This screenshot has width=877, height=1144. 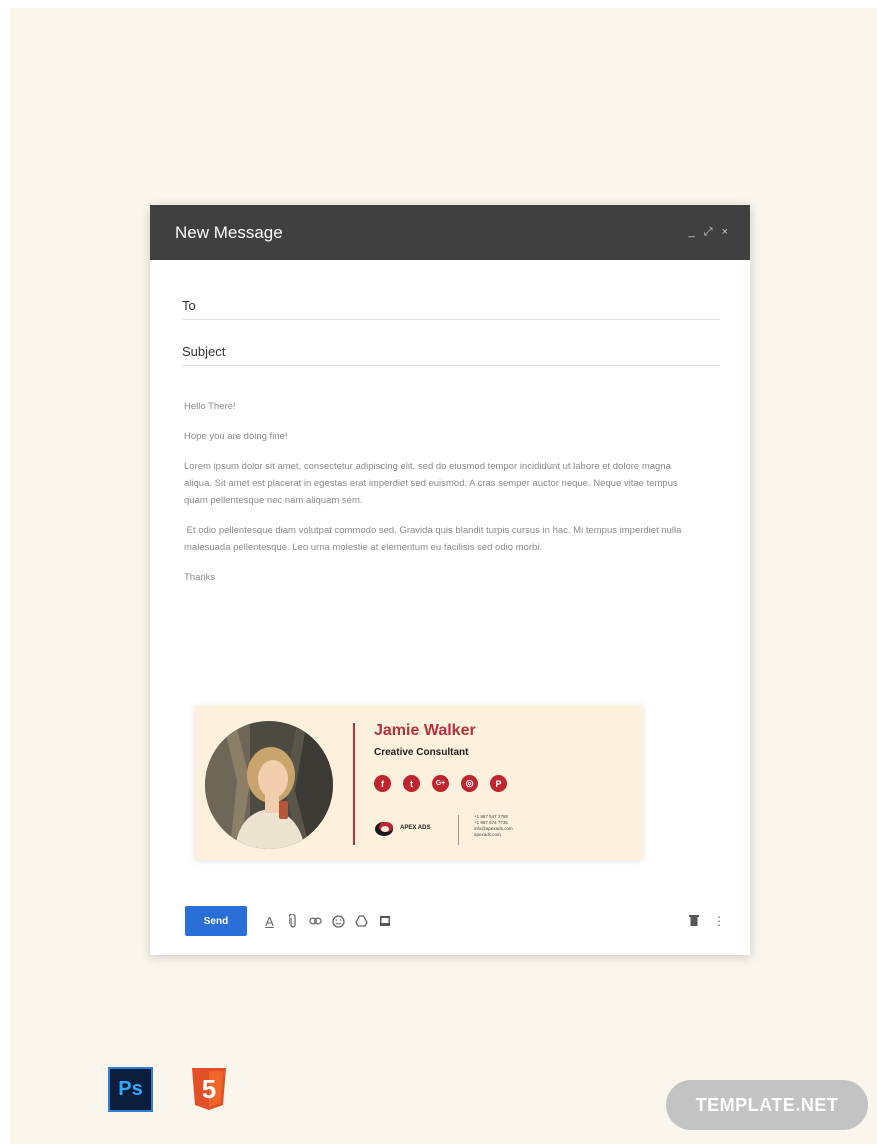 What do you see at coordinates (498, 783) in the screenshot?
I see `pinterest-icon: P` at bounding box center [498, 783].